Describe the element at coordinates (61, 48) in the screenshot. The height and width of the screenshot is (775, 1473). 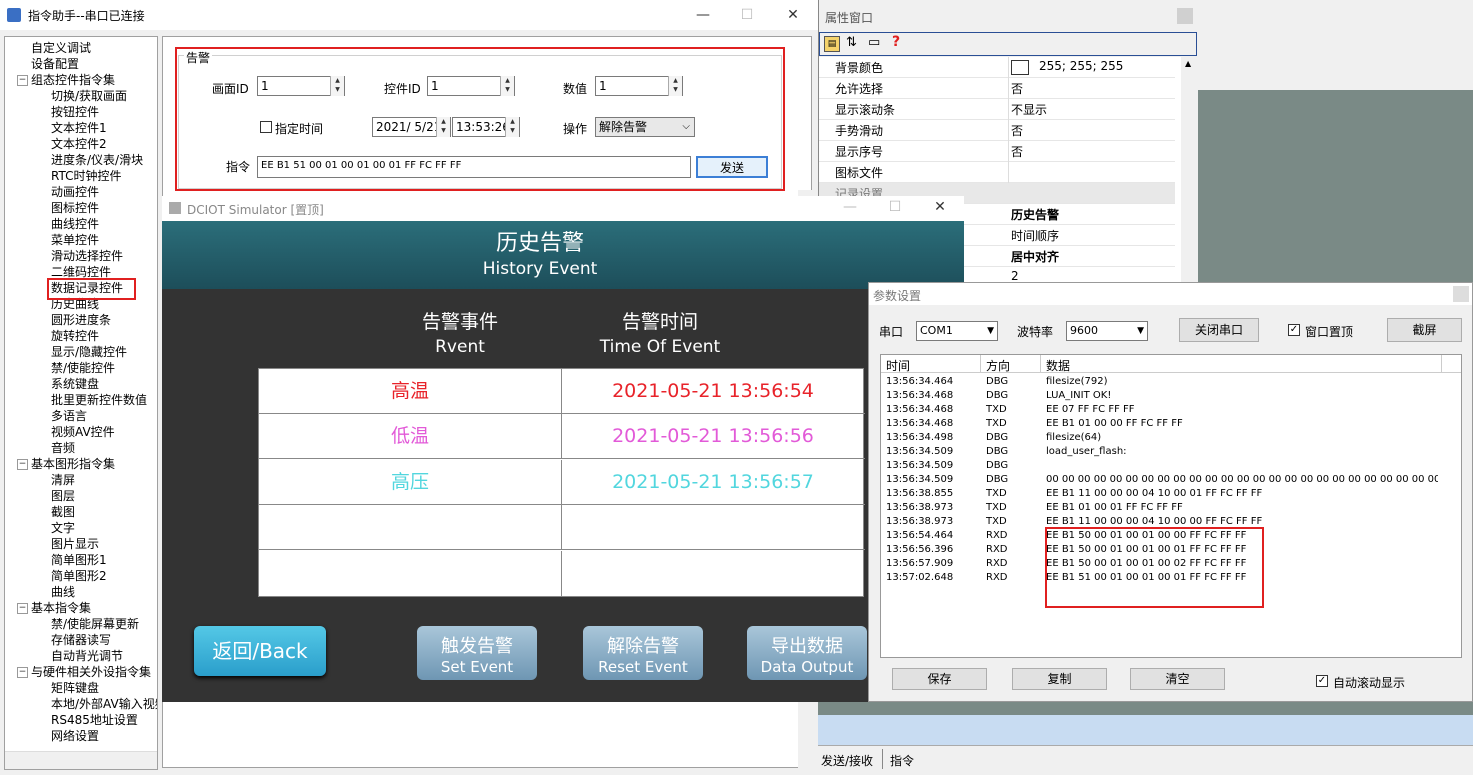
I see `tree-item: 自定义调试` at that location.